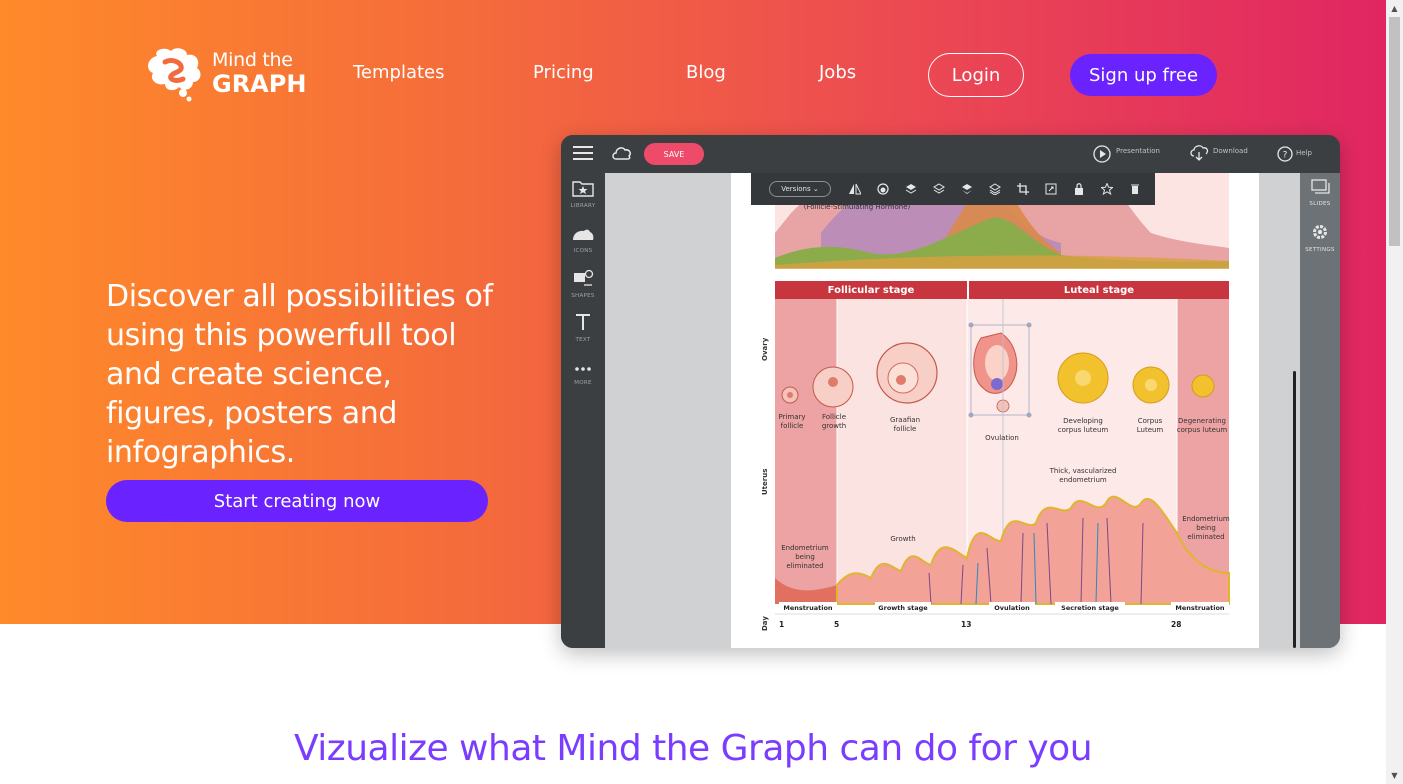  What do you see at coordinates (883, 189) in the screenshot?
I see `fill-color-icon` at bounding box center [883, 189].